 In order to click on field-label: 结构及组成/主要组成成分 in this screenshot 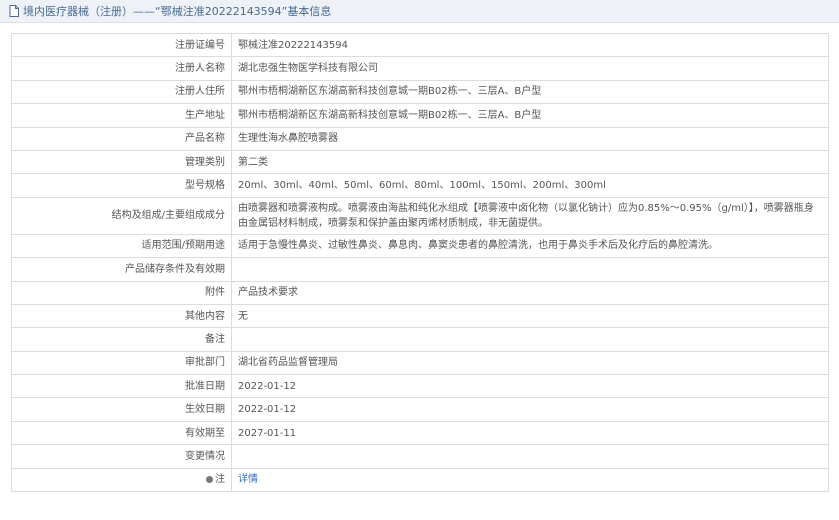, I will do `click(121, 215)`.